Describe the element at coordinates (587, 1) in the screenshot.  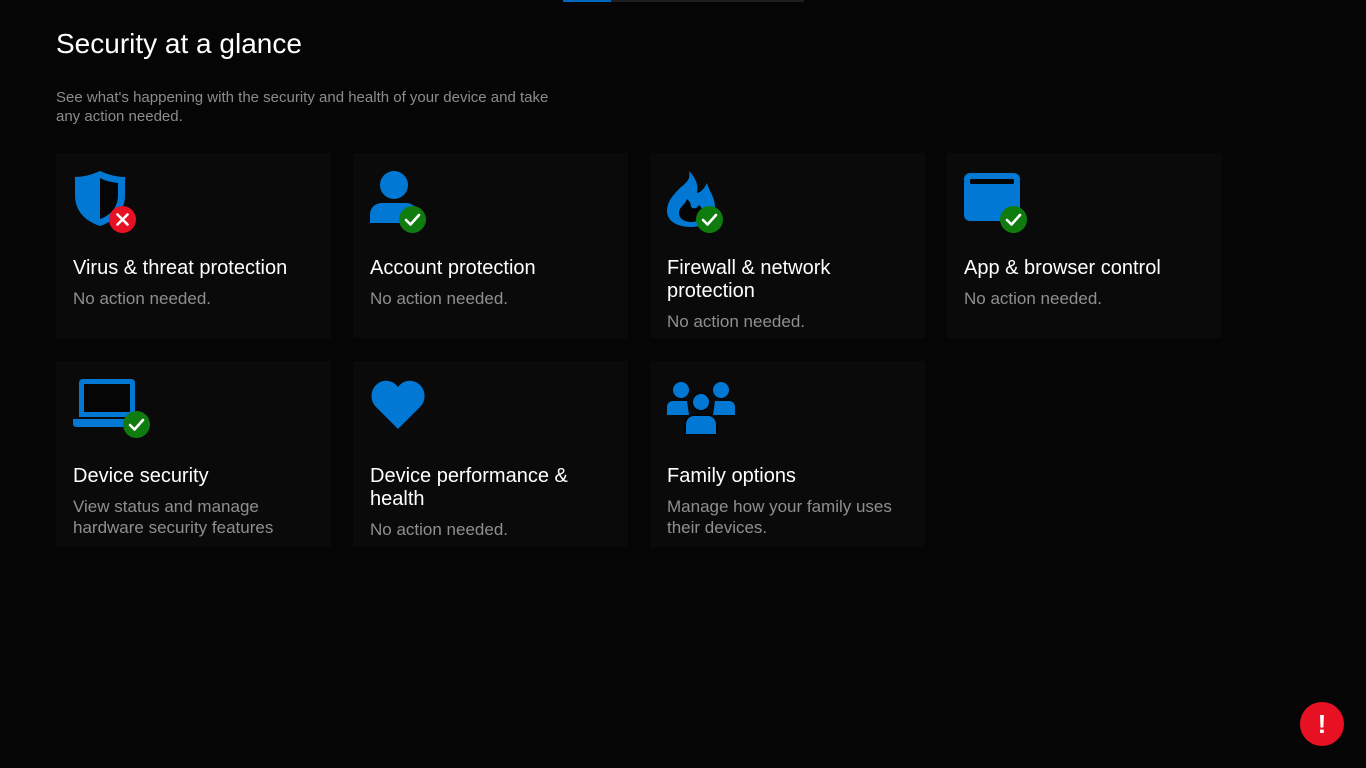
I see `scroll-indicator-thumb` at that location.